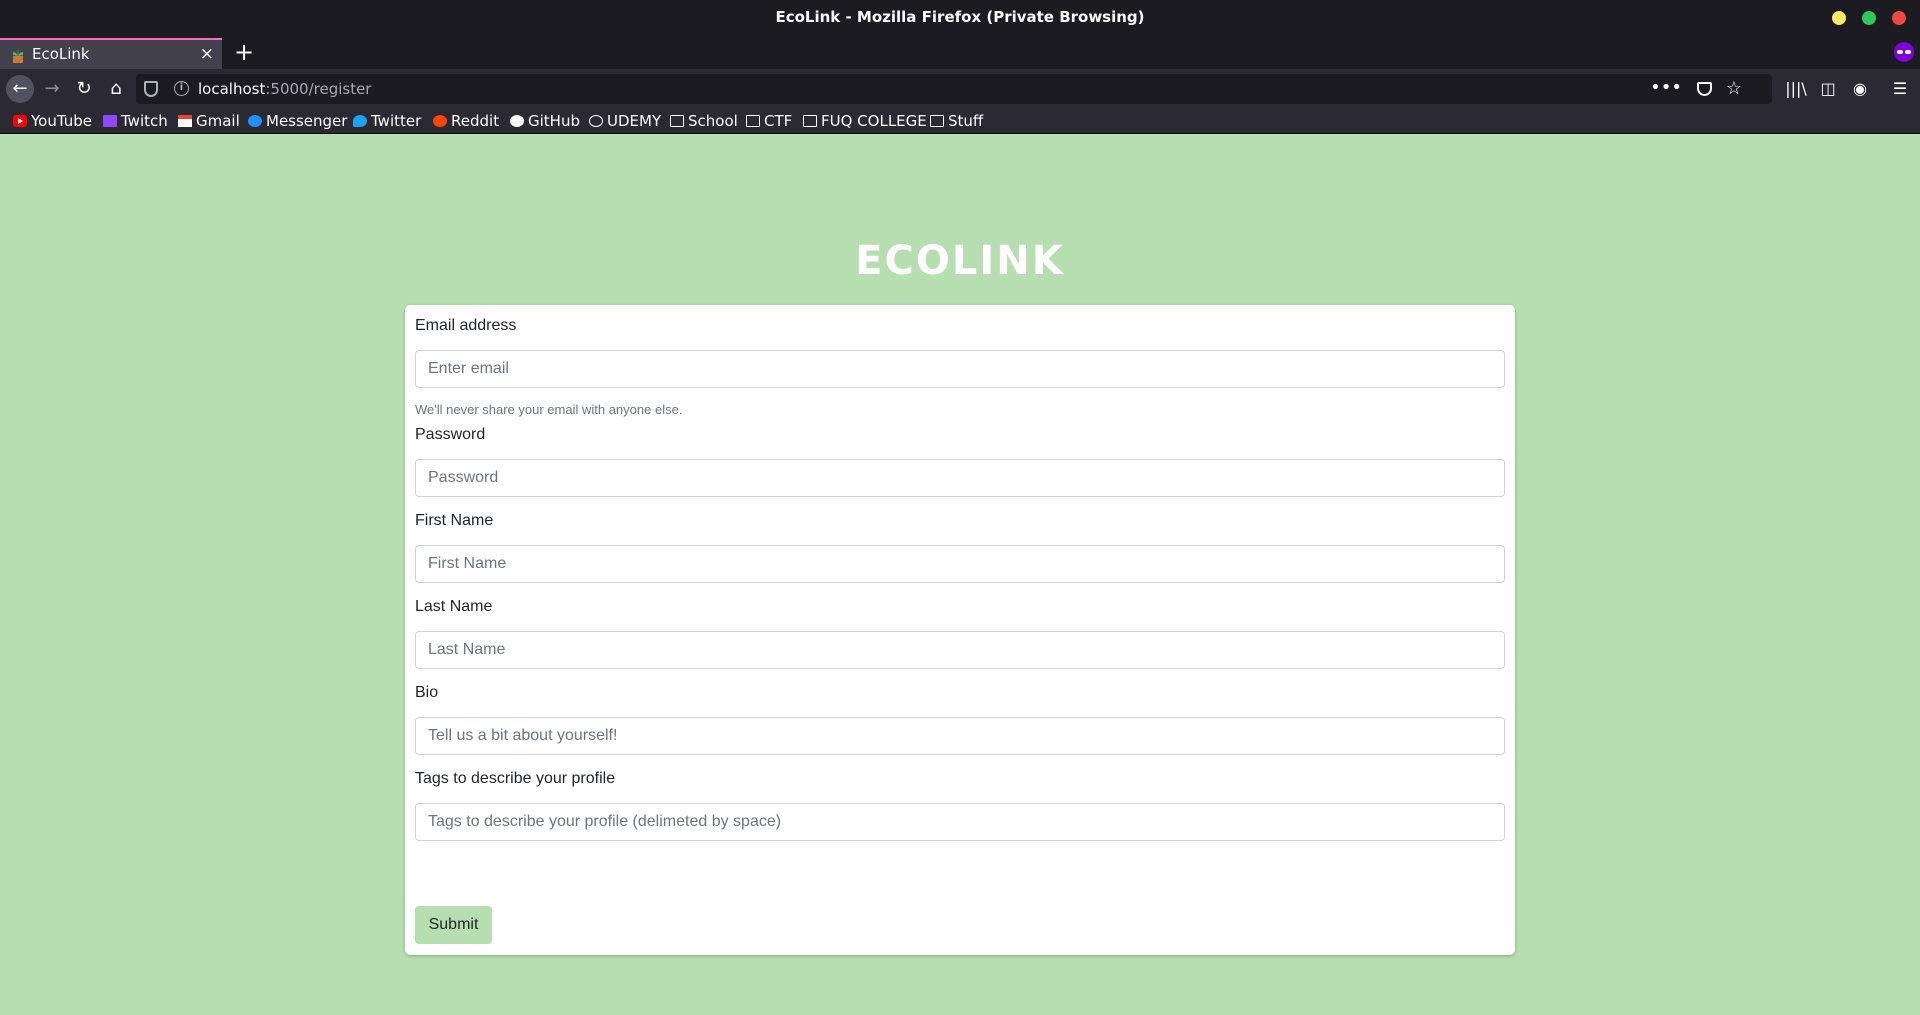 This screenshot has height=1015, width=1920. I want to click on twitter-icon, so click(360, 121).